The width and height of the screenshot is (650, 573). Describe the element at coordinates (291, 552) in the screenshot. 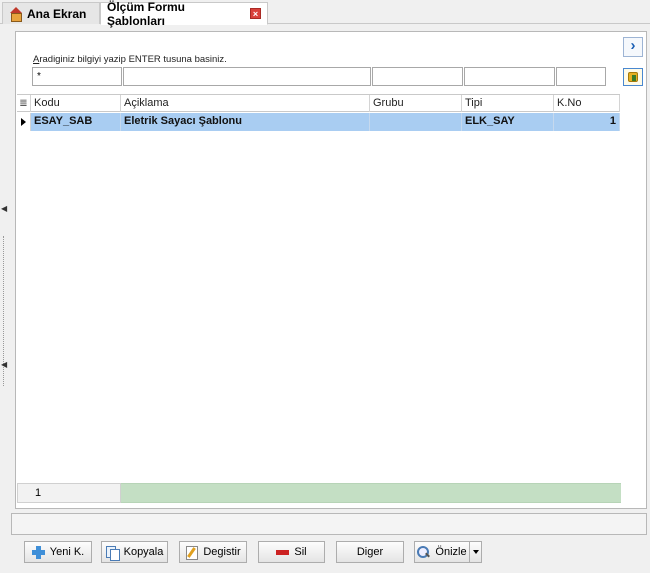

I see `delete-button: Sil` at that location.